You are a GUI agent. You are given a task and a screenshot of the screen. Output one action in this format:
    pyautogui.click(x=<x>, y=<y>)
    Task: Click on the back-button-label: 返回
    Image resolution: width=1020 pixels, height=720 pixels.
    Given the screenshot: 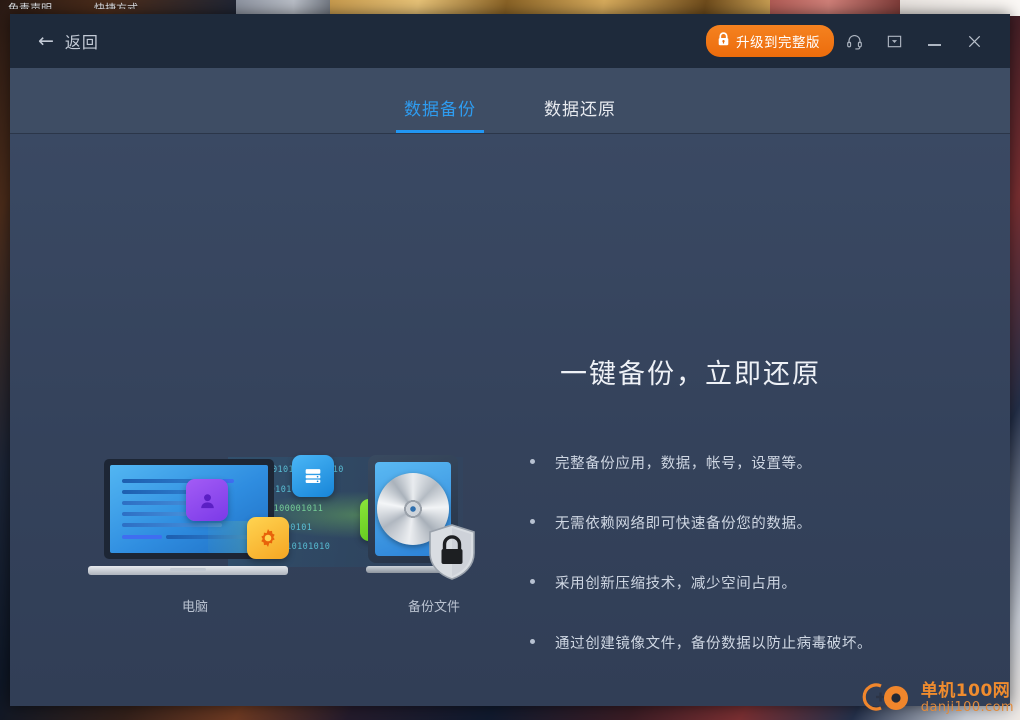 What is the action you would take?
    pyautogui.click(x=81, y=42)
    